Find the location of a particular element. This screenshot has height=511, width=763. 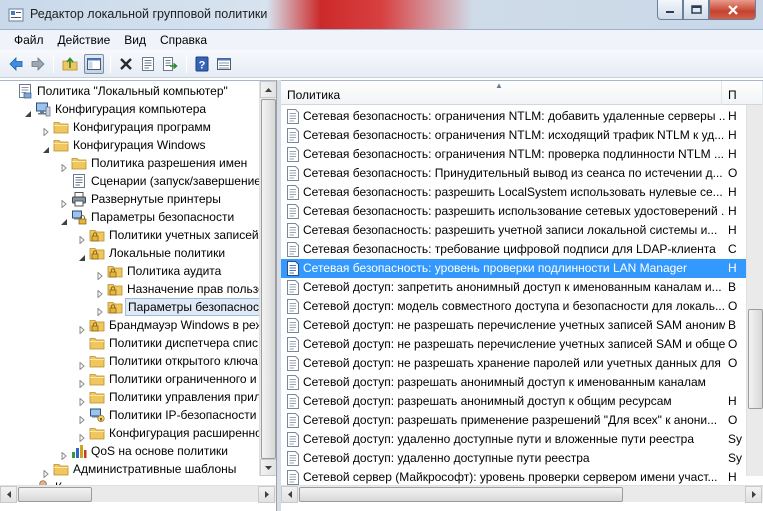

scroll-down-button is located at coordinates (268, 467).